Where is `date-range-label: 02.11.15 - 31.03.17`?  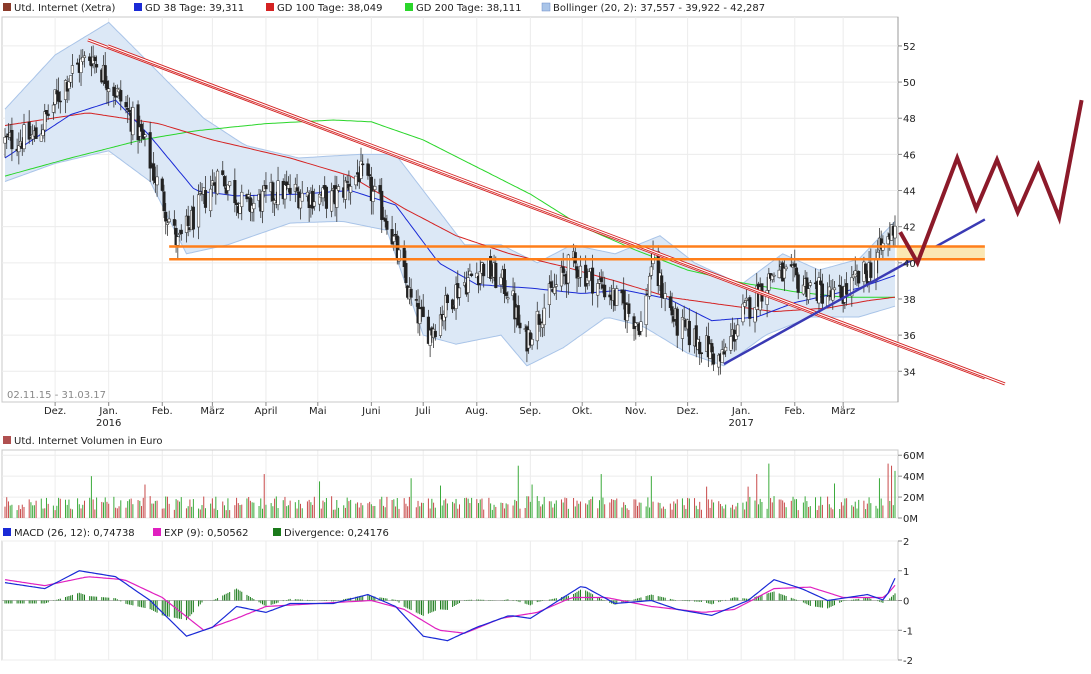
date-range-label: 02.11.15 - 31.03.17 is located at coordinates (56, 395).